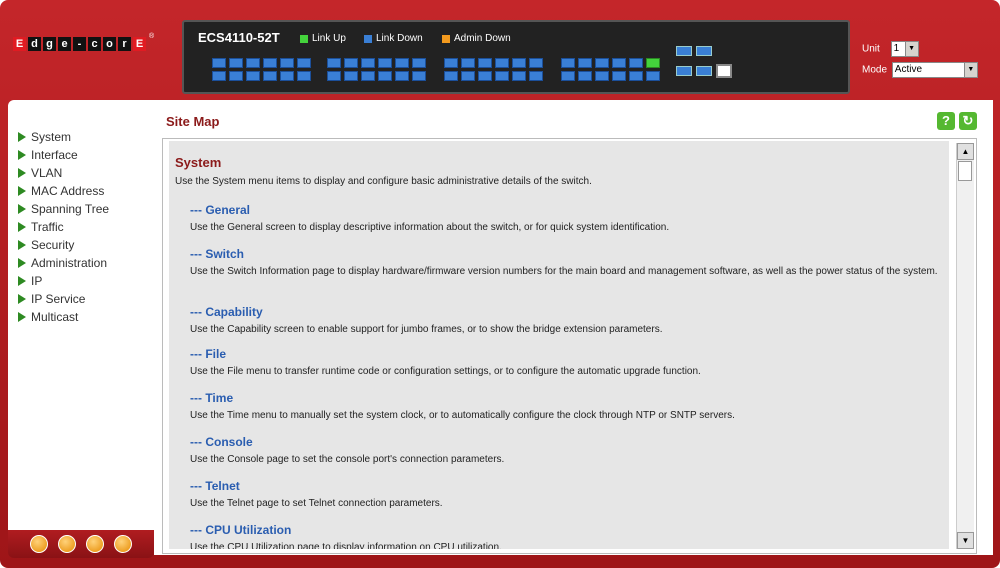 The height and width of the screenshot is (568, 1000). I want to click on scroll-thumb, so click(965, 171).